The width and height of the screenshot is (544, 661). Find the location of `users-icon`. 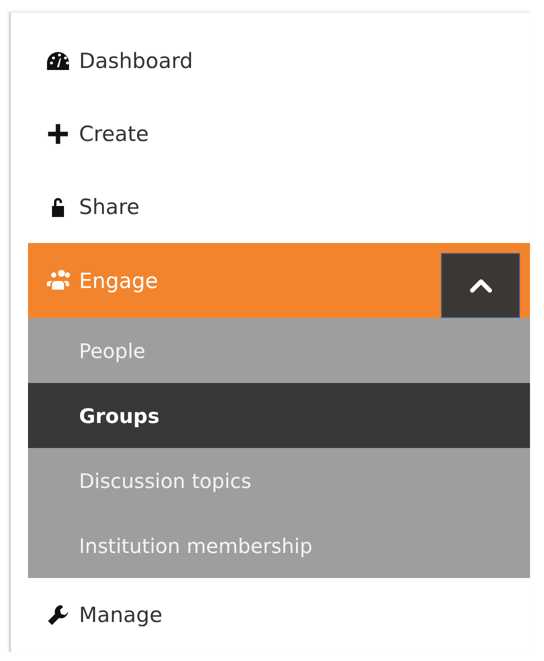

users-icon is located at coordinates (58, 281).